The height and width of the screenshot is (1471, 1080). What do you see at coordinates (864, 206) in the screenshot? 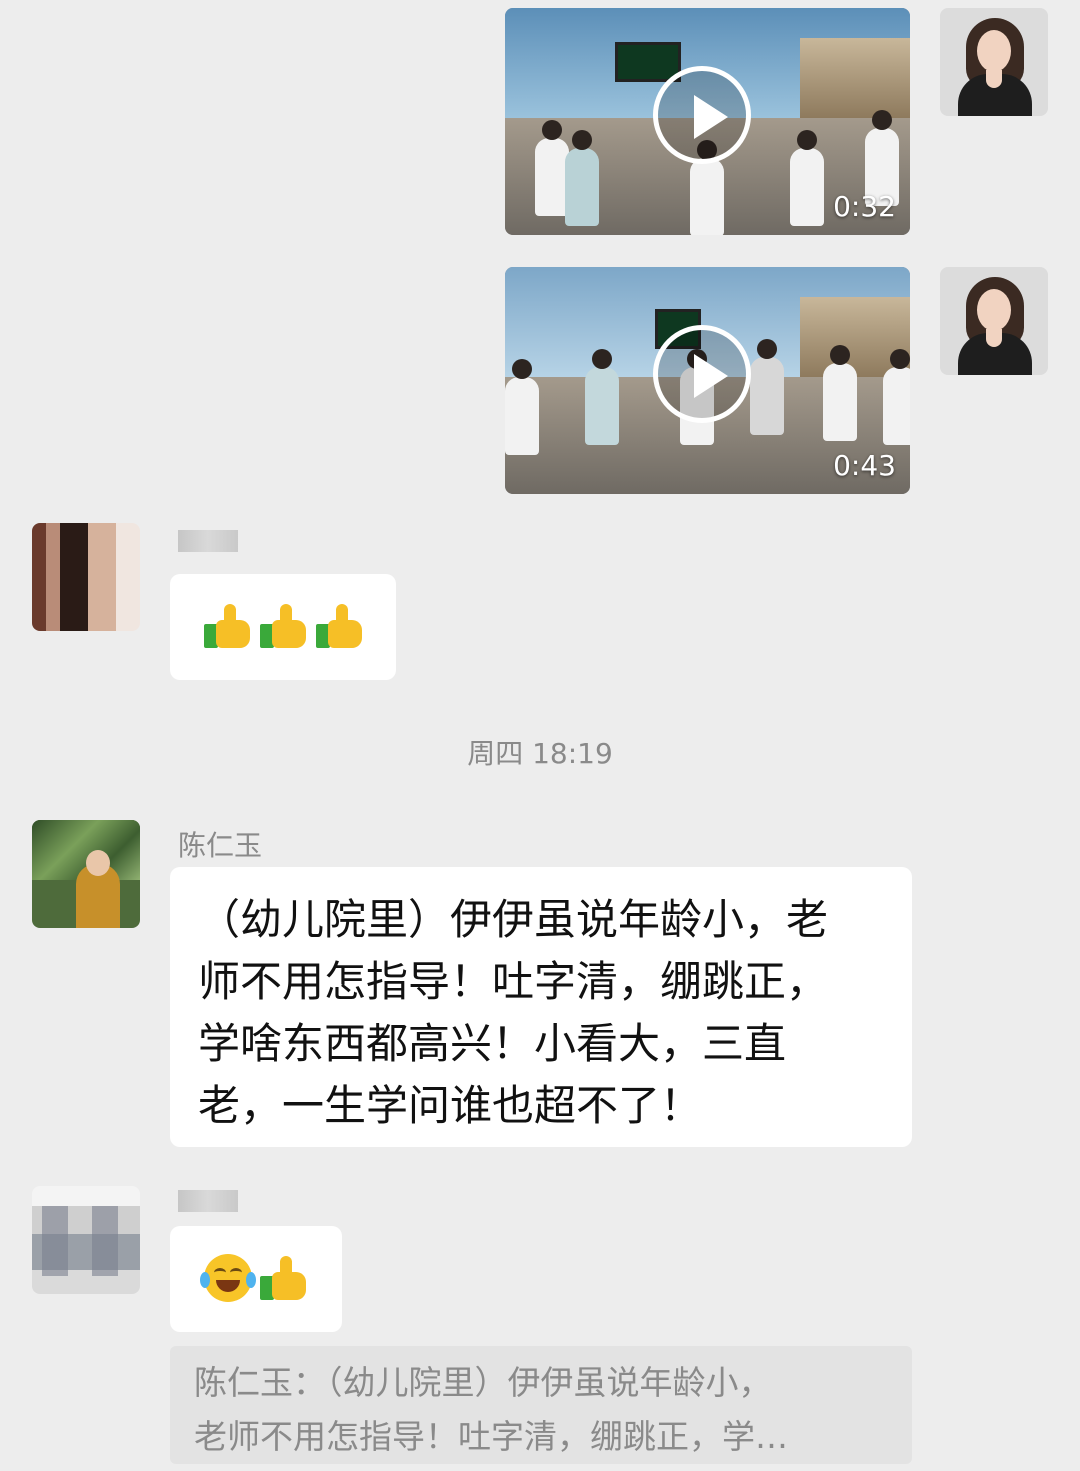
I see `video-duration: 0:32` at bounding box center [864, 206].